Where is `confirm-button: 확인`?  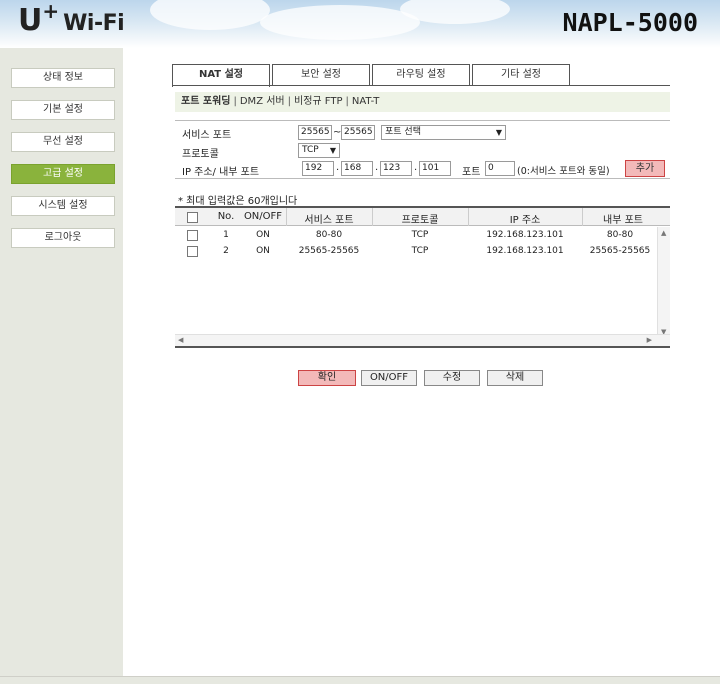 confirm-button: 확인 is located at coordinates (327, 378).